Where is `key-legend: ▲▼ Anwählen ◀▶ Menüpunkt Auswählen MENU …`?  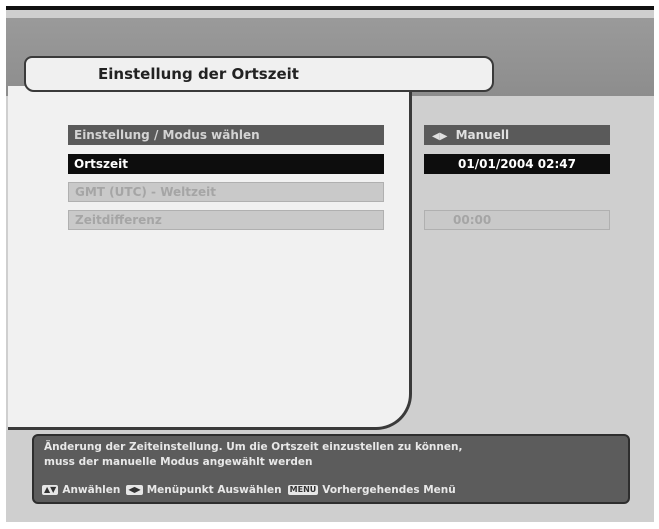
key-legend: ▲▼ Anwählen ◀▶ Menüpunkt Auswählen MENU … is located at coordinates (252, 490).